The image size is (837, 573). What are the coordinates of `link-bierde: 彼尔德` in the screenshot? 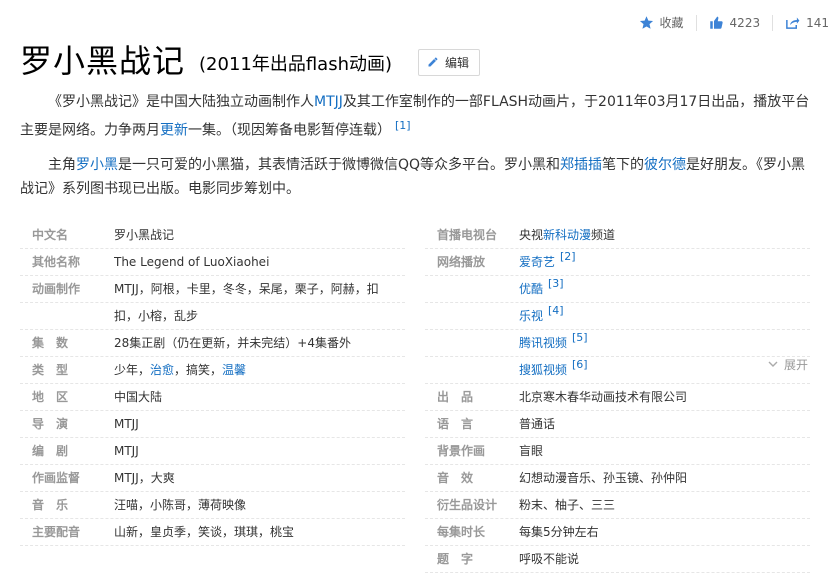 It's located at (665, 165).